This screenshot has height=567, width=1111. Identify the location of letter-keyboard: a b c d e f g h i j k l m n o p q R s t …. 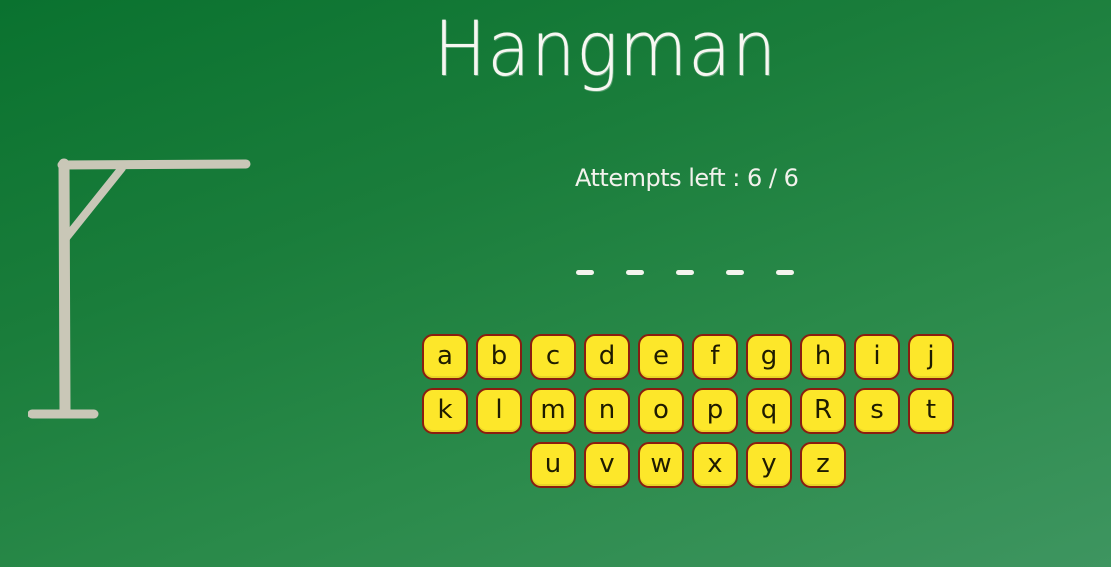
(688, 415).